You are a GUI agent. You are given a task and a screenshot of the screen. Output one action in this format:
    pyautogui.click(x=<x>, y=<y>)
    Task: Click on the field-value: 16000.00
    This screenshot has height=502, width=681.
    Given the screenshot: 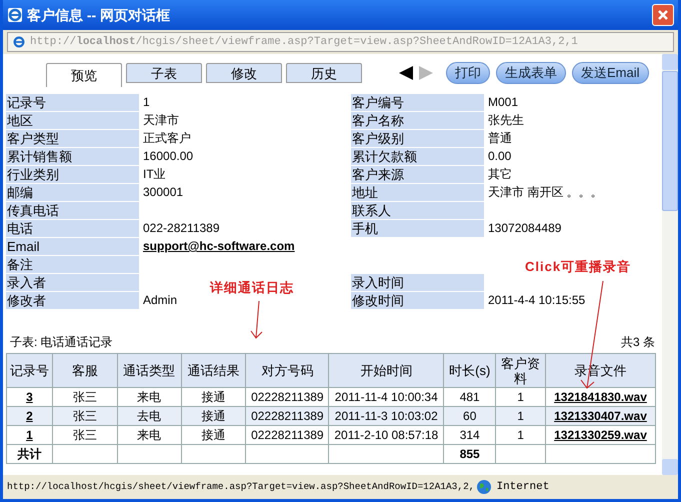 What is the action you would take?
    pyautogui.click(x=168, y=156)
    